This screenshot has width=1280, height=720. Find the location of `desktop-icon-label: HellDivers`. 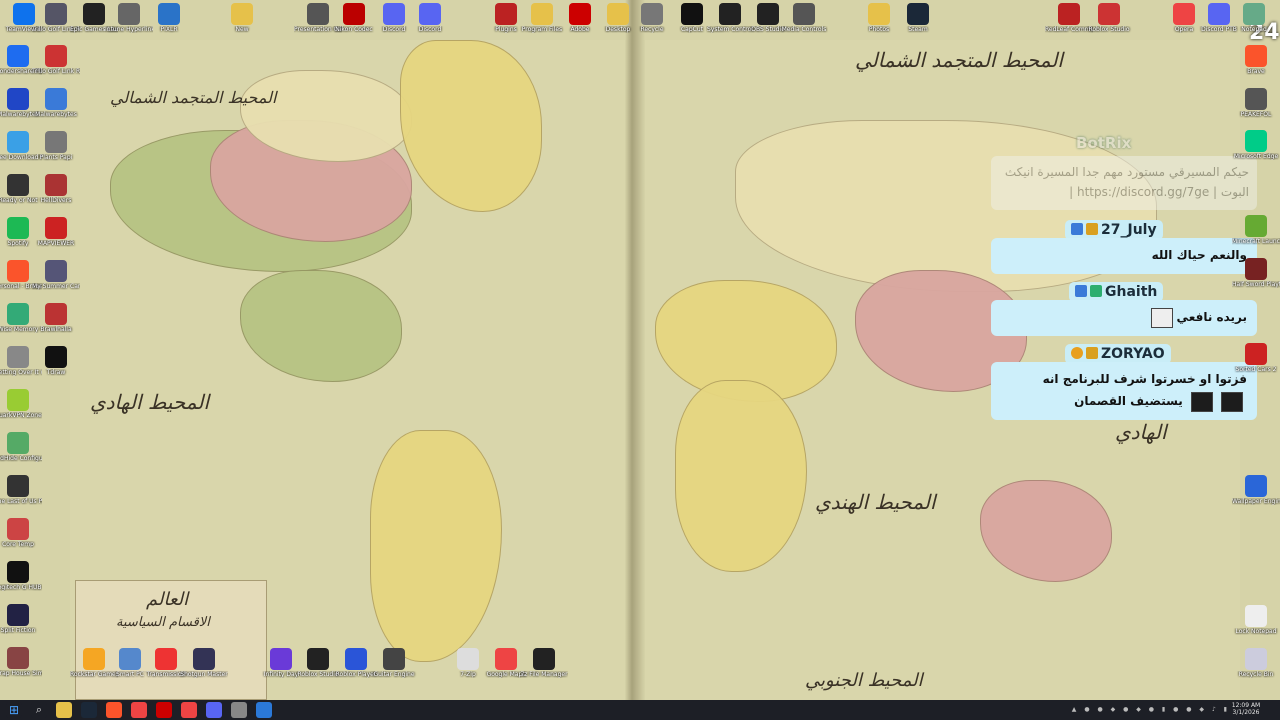

desktop-icon-label: HellDivers is located at coordinates (56, 200).